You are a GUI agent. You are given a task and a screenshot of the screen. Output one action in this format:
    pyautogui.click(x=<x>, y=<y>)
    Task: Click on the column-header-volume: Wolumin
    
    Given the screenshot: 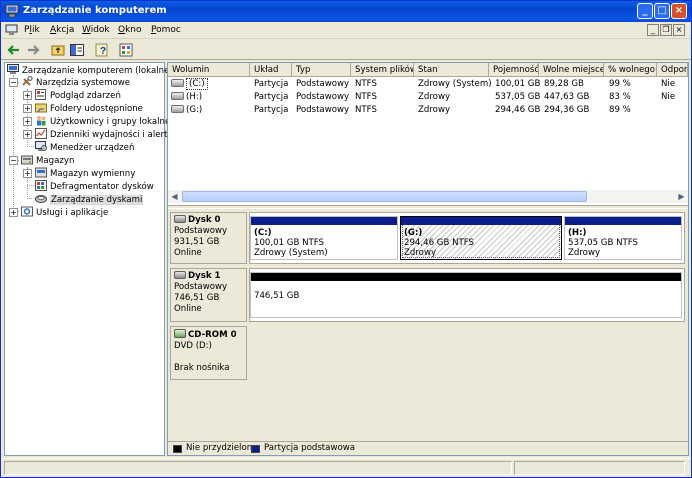 What is the action you would take?
    pyautogui.click(x=209, y=70)
    